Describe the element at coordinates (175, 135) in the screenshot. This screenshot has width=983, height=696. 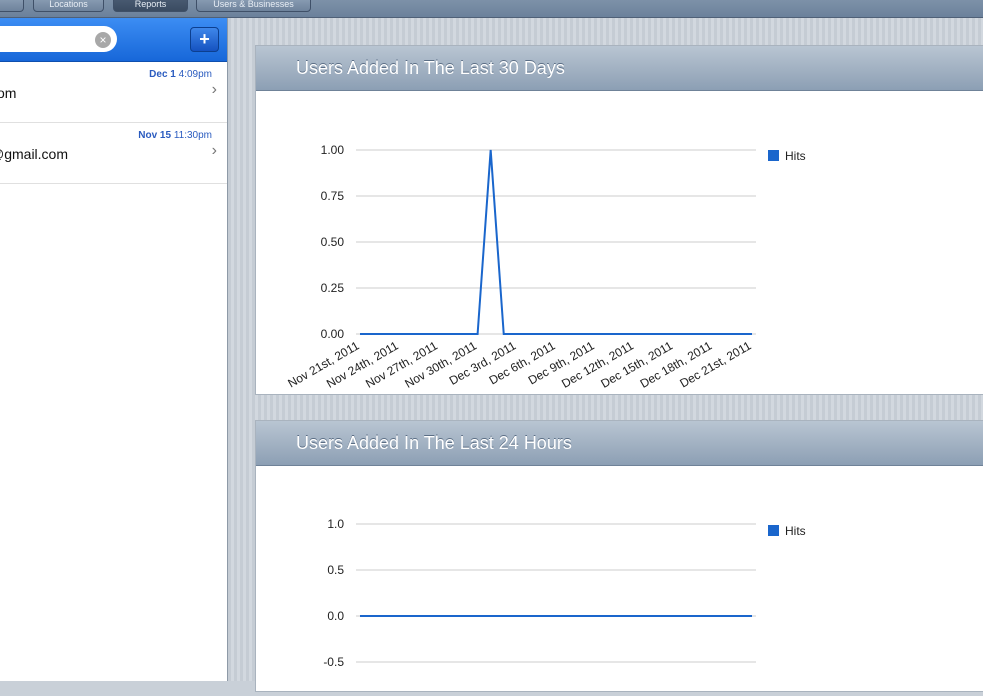
I see `list-item-date: Nov 15 11:30pm` at that location.